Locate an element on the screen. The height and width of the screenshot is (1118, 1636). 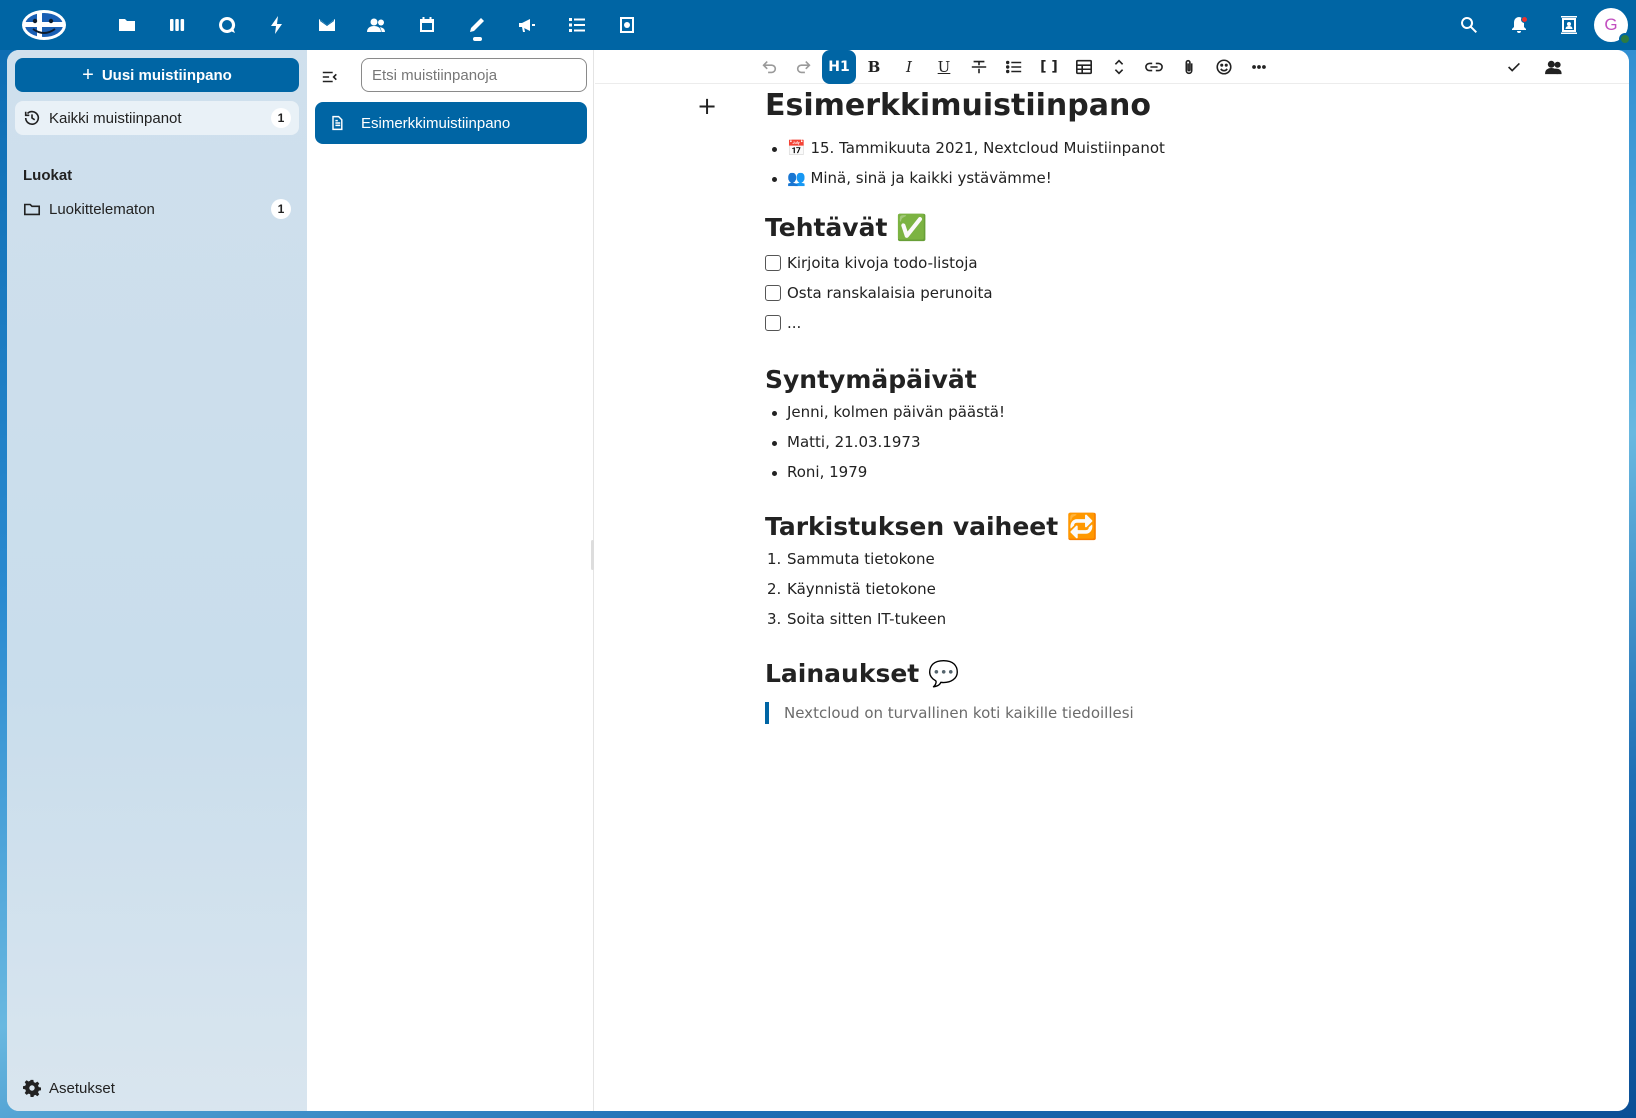
strikethrough-button is located at coordinates (979, 67).